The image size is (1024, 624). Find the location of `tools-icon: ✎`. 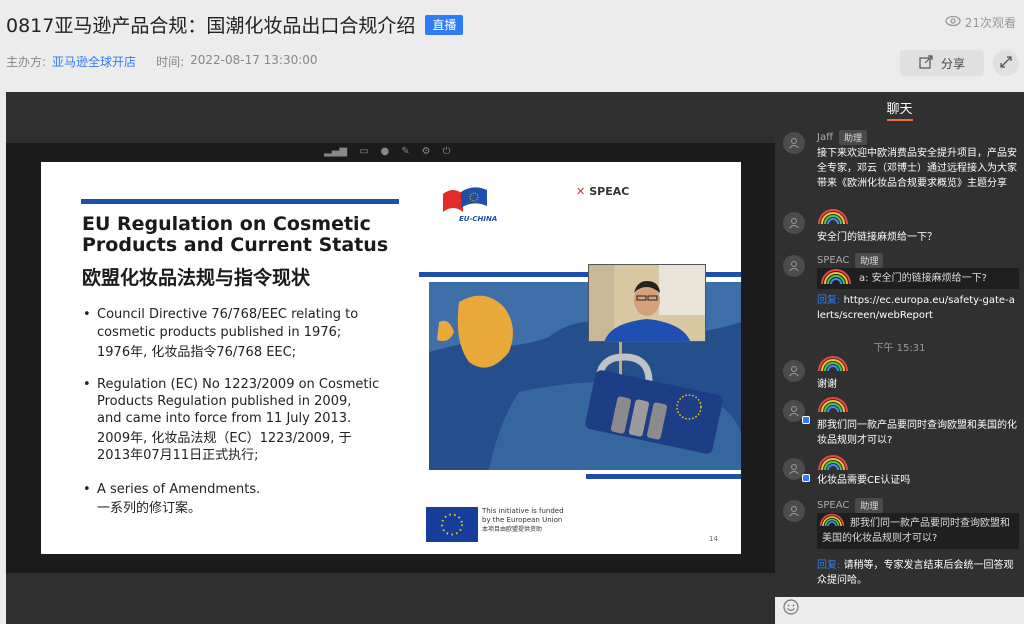

tools-icon: ✎ is located at coordinates (405, 151).